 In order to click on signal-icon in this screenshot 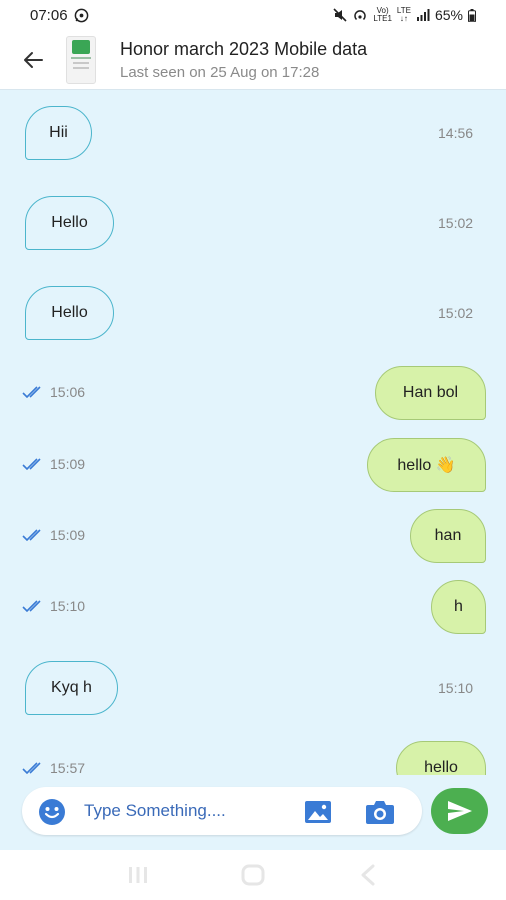, I will do `click(423, 15)`.